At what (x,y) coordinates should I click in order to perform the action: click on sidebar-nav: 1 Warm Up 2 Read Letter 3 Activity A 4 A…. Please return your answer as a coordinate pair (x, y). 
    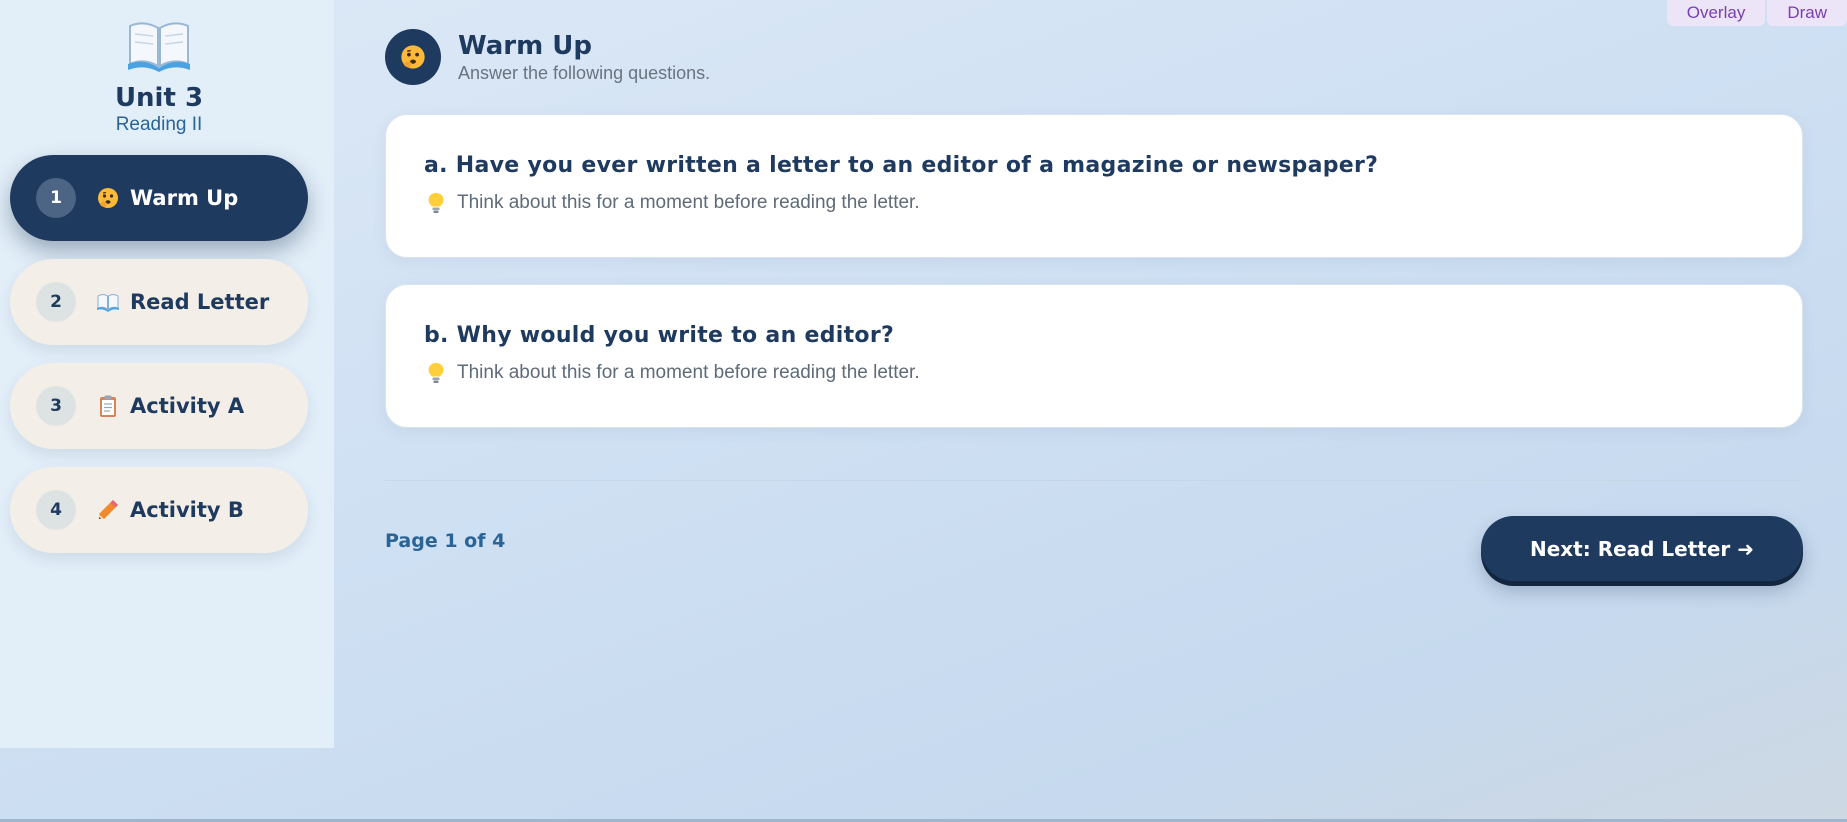
    Looking at the image, I should click on (159, 363).